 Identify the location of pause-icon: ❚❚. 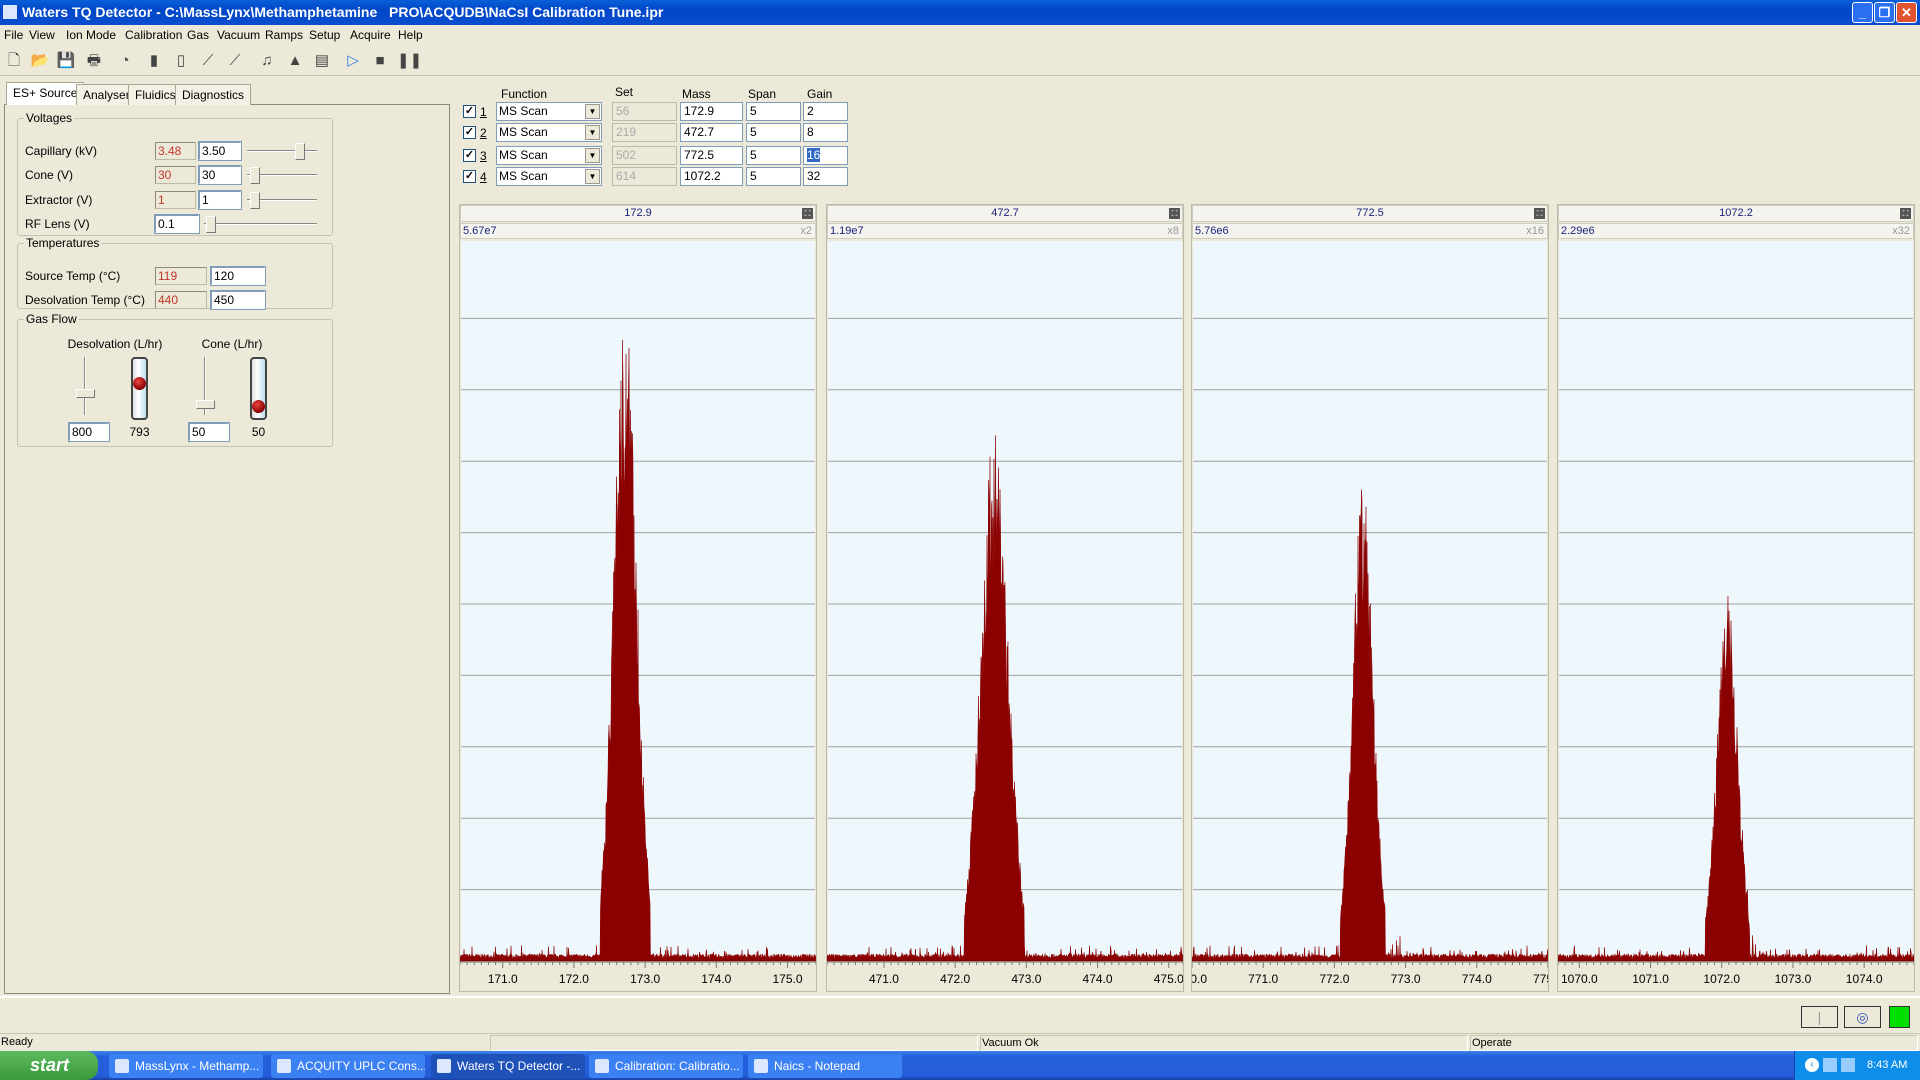
(409, 61).